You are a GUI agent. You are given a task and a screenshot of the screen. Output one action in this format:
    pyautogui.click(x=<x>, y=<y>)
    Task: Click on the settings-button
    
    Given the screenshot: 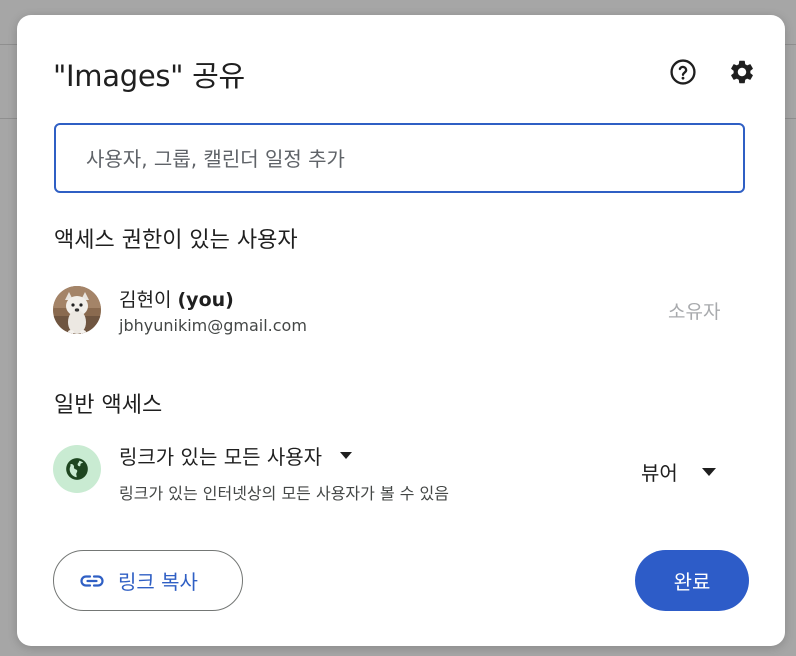 What is the action you would take?
    pyautogui.click(x=742, y=72)
    